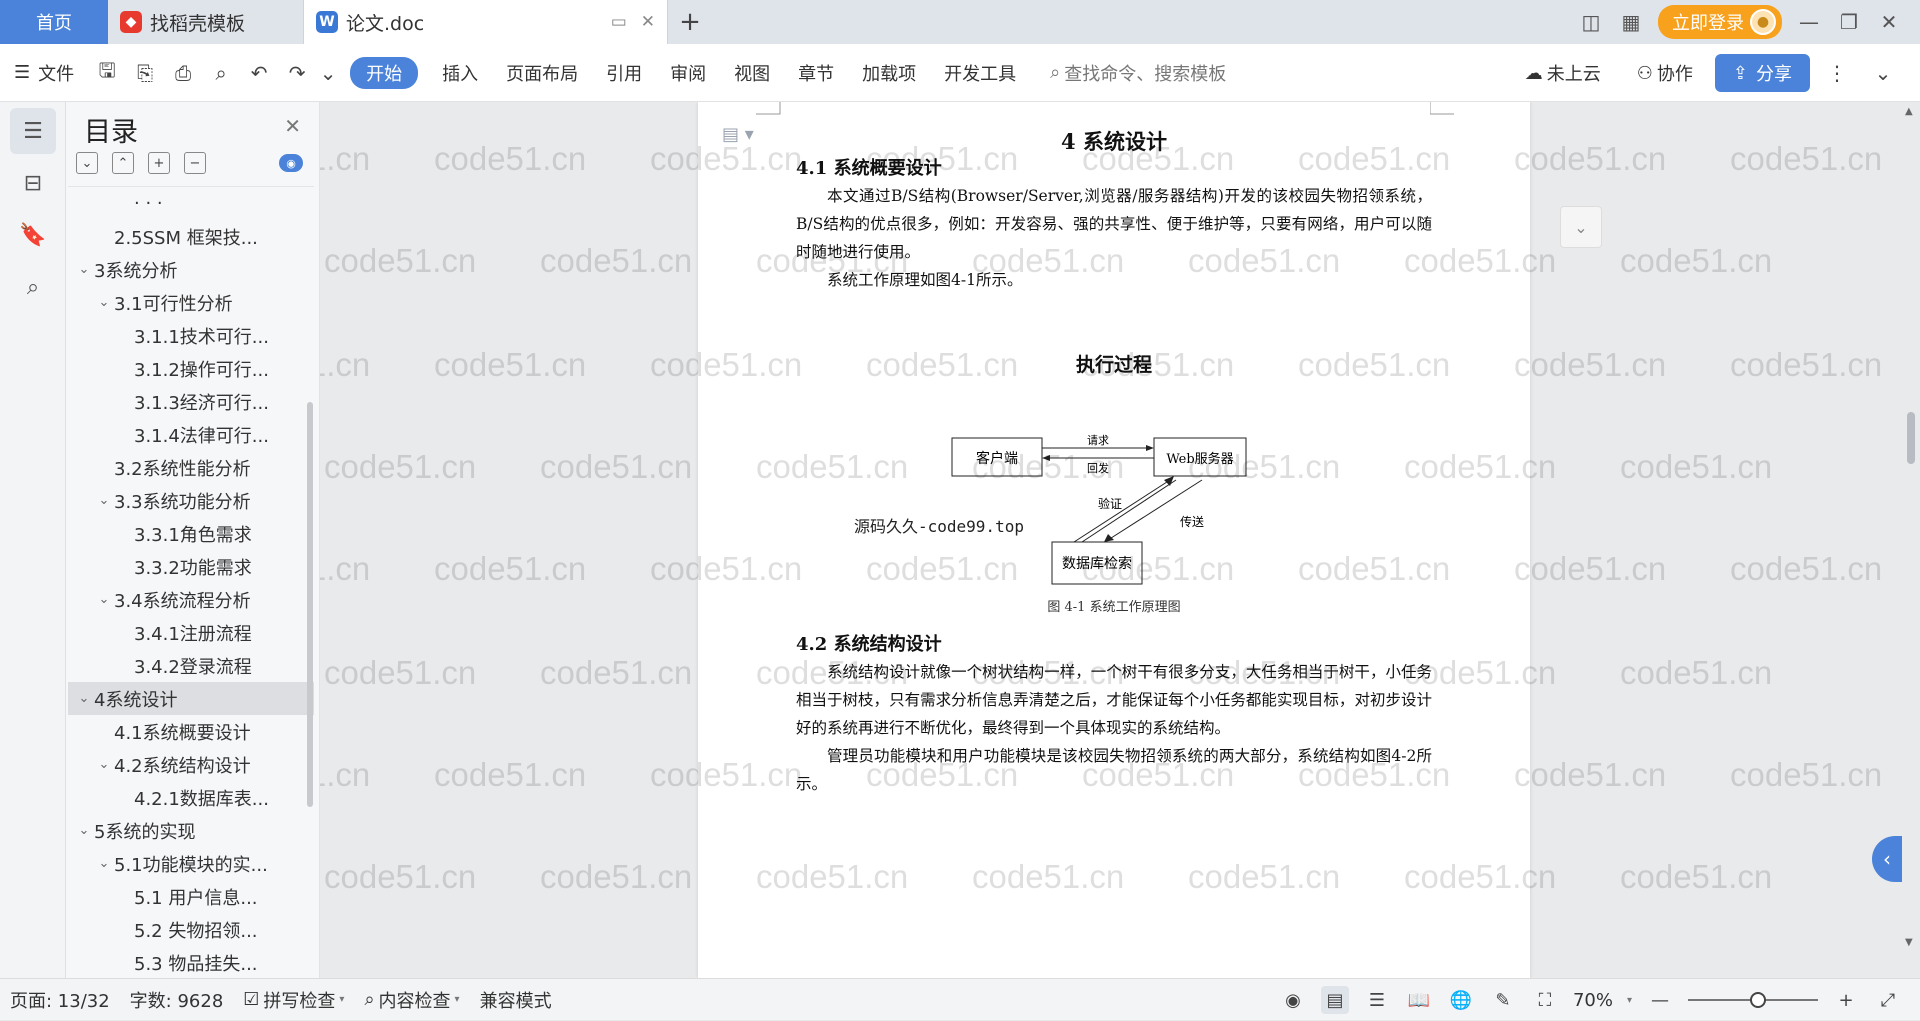 This screenshot has width=1920, height=1021. What do you see at coordinates (191, 500) in the screenshot?
I see `outline-item: ⌄ 3.3系统功能分析` at bounding box center [191, 500].